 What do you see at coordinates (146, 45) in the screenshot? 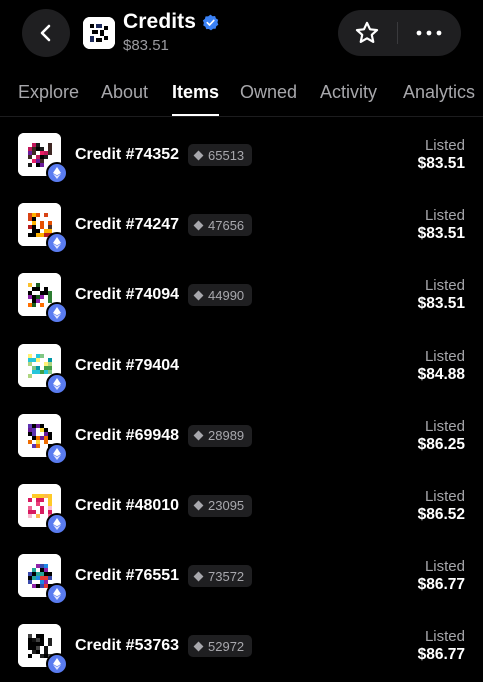
I see `floor-price: $83.51` at bounding box center [146, 45].